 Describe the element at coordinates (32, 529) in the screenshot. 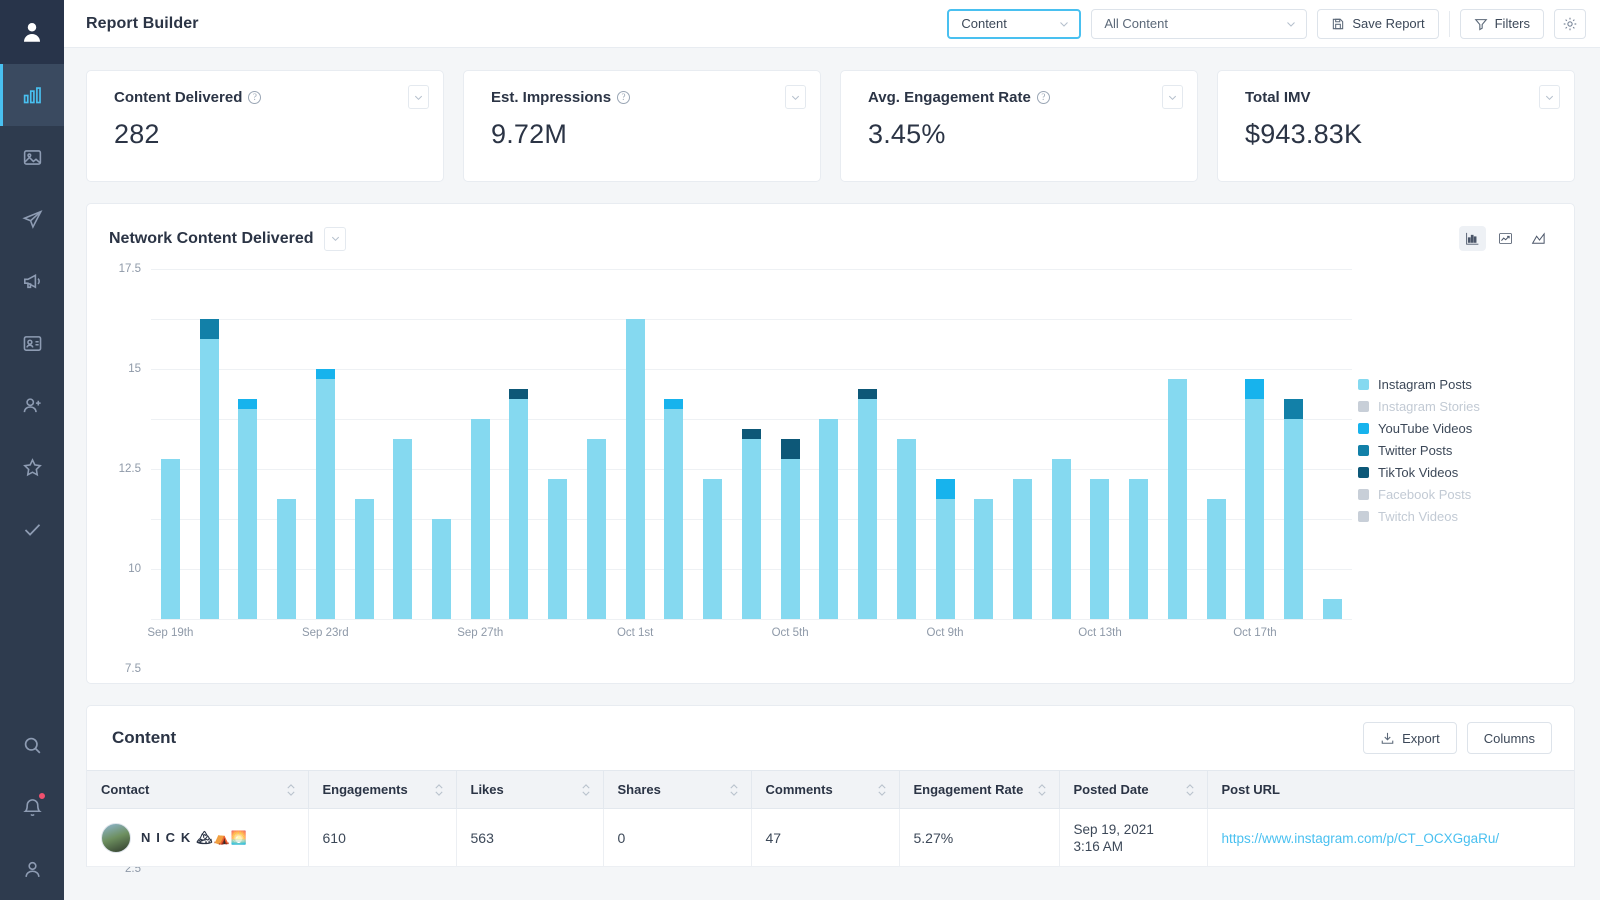

I see `sidebar-item-approvals` at that location.